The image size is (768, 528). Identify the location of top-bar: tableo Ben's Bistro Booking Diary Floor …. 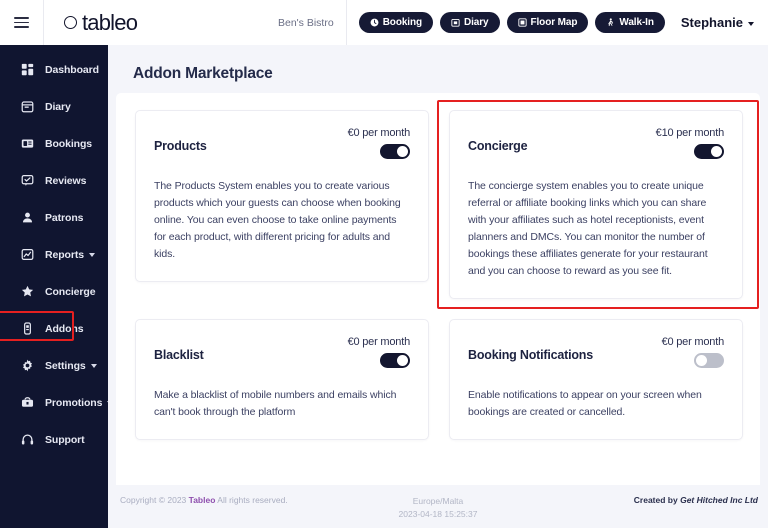
(384, 22).